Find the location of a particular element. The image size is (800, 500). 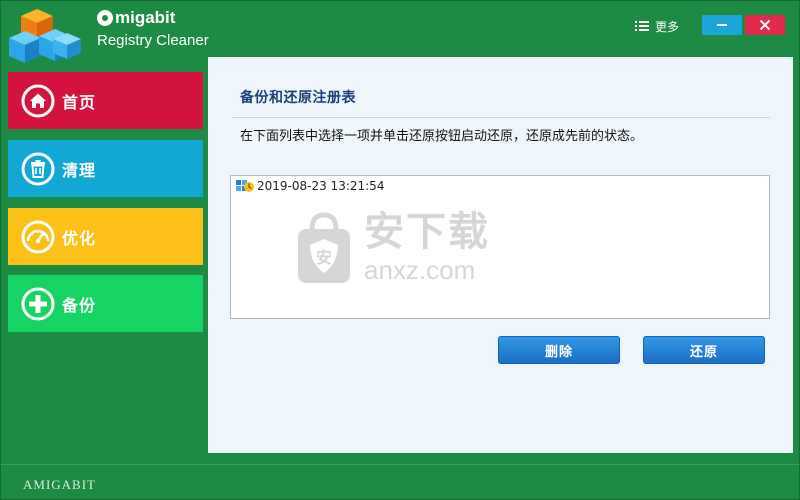

footer-brand: AMIGABIT is located at coordinates (59, 484).